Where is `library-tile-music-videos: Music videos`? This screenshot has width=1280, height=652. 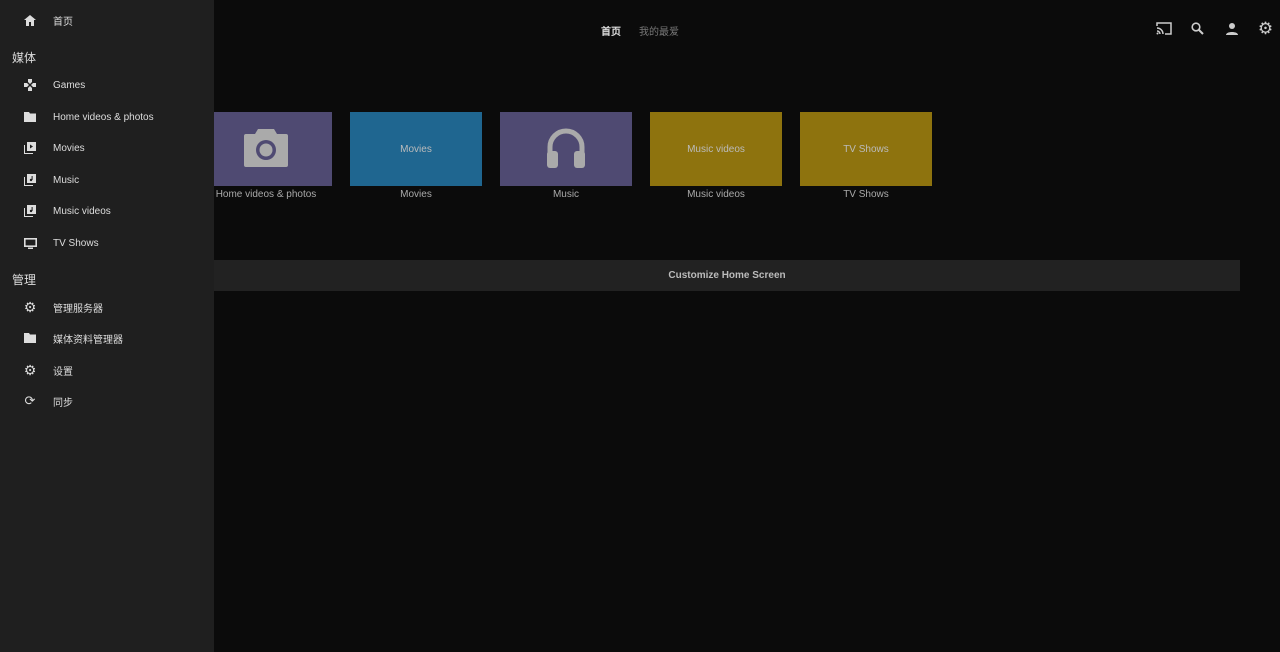
library-tile-music-videos: Music videos is located at coordinates (716, 149).